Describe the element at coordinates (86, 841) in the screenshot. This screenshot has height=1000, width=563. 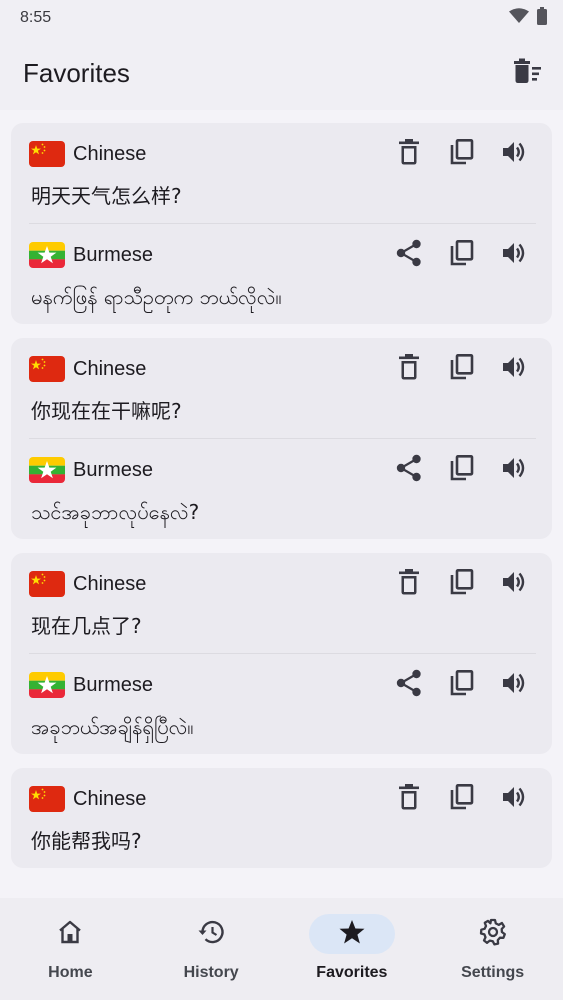
I see `source-text: 你能帮我吗?` at that location.